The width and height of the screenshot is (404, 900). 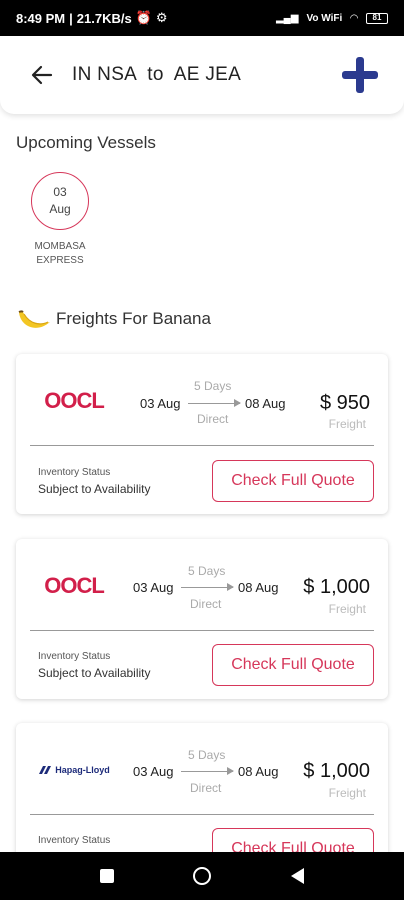 What do you see at coordinates (60, 201) in the screenshot?
I see `vessel-date-badge: 03 Aug` at bounding box center [60, 201].